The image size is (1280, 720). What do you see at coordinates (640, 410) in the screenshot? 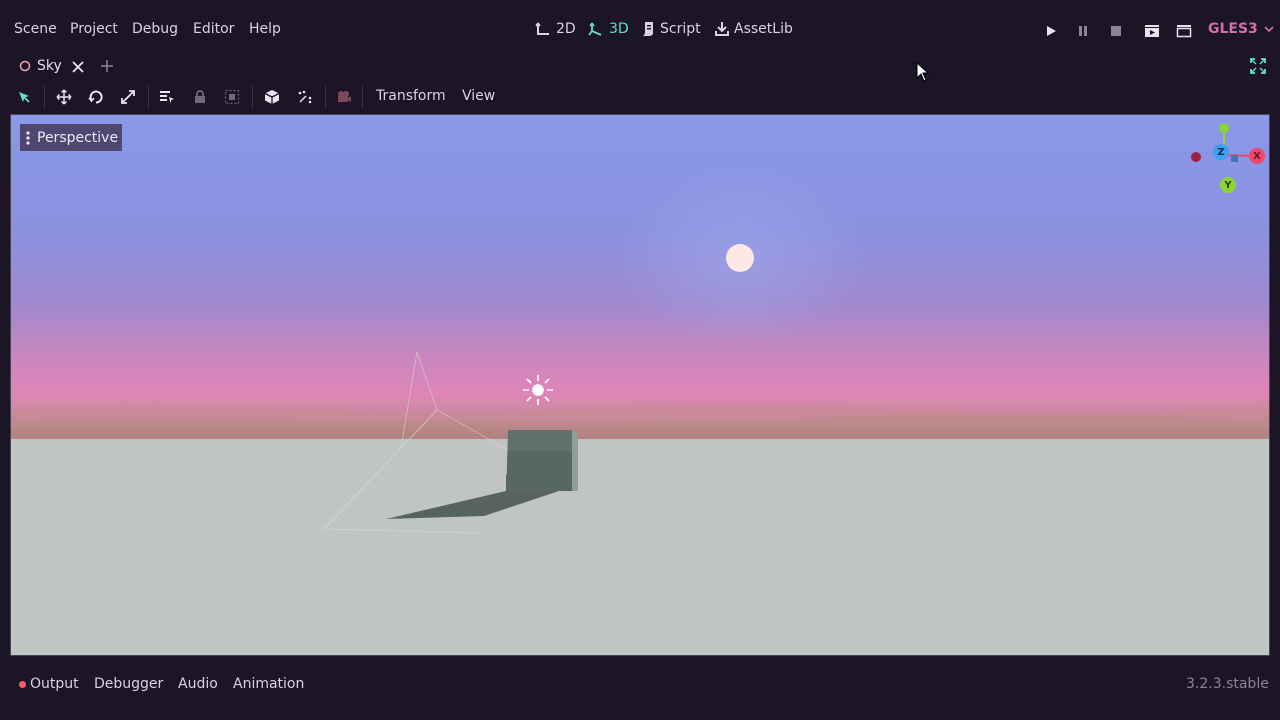
I see `horizon-cloud-streaks` at bounding box center [640, 410].